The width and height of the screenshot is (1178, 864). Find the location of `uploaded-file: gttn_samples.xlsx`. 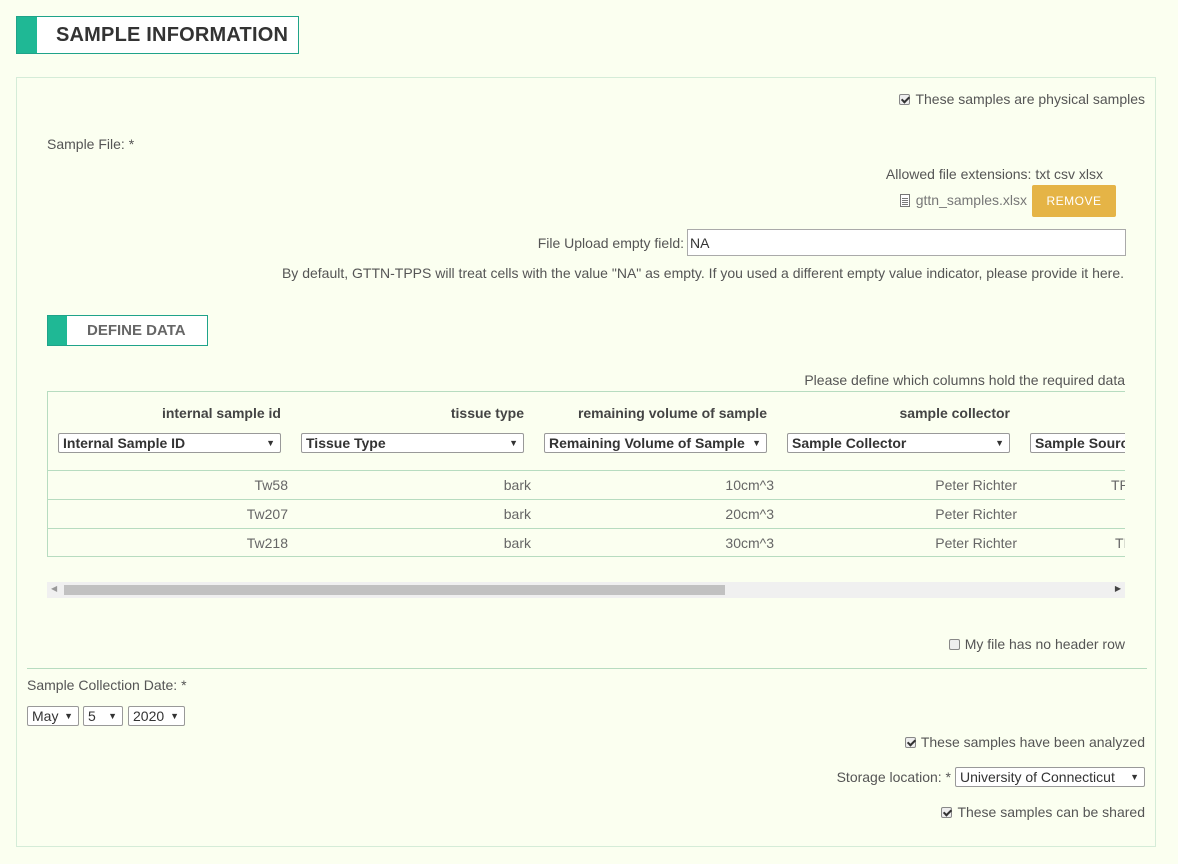

uploaded-file: gttn_samples.xlsx is located at coordinates (963, 200).